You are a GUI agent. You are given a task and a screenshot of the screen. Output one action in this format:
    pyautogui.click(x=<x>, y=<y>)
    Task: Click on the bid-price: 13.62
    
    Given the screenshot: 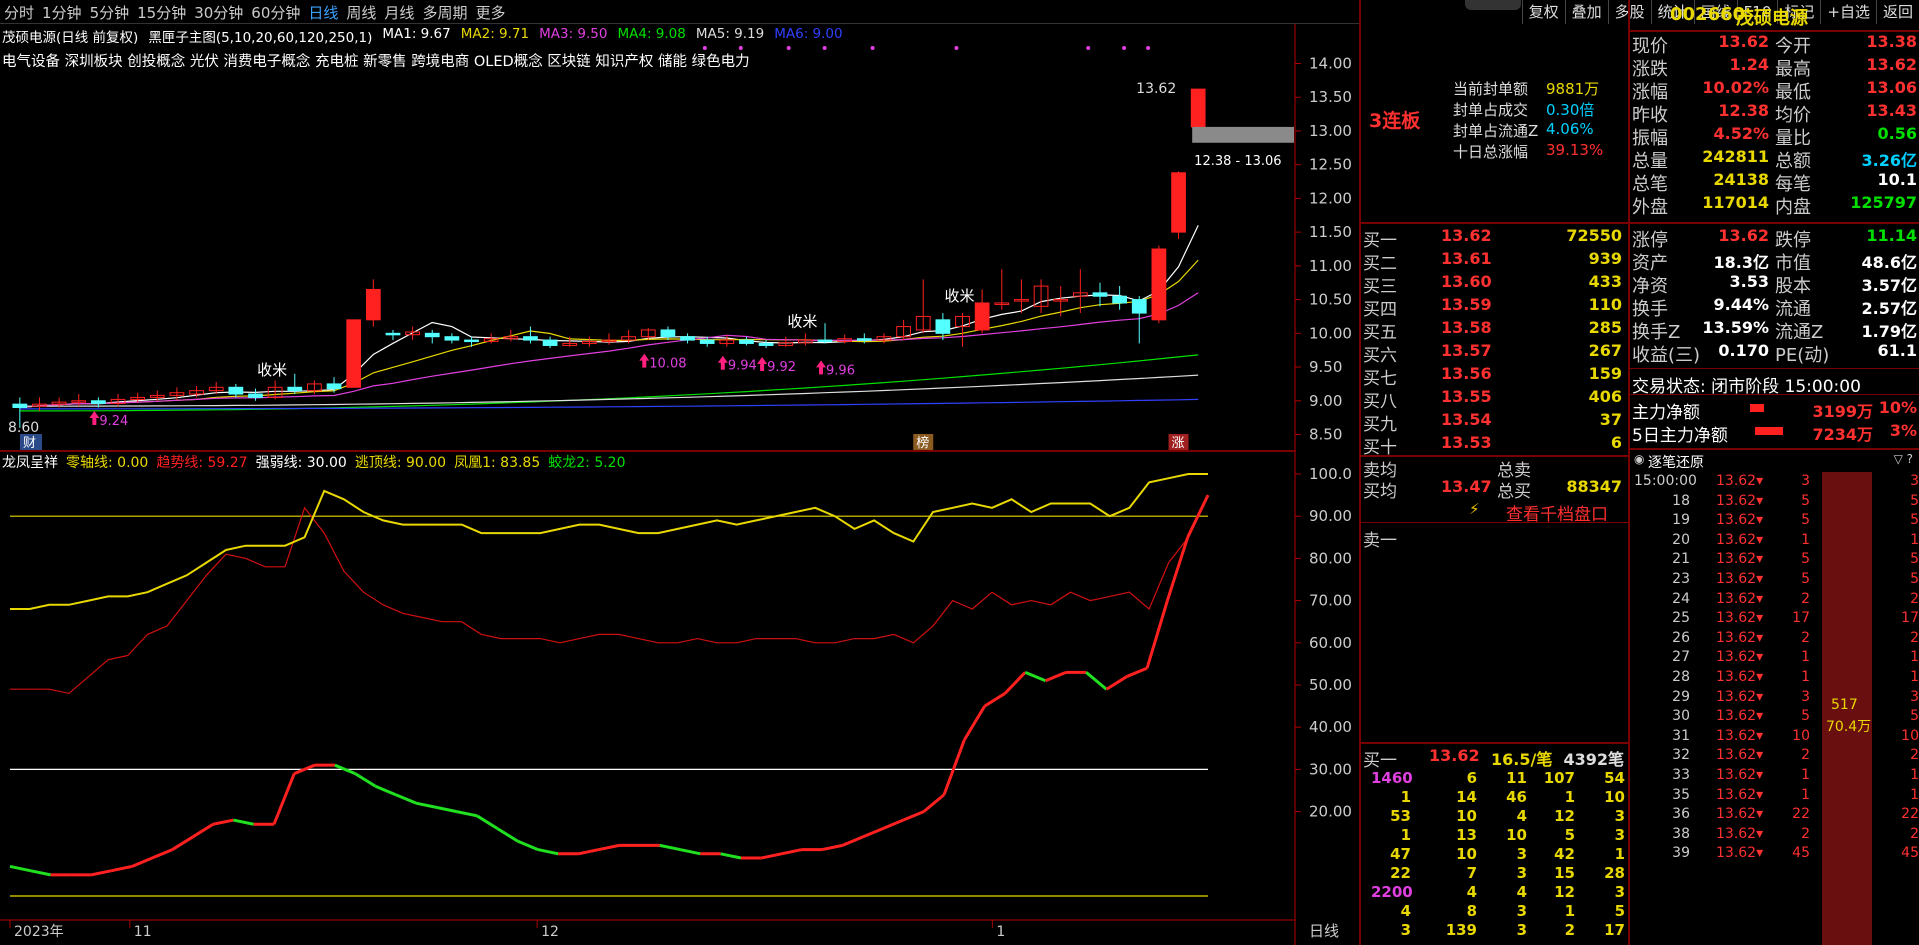 What is the action you would take?
    pyautogui.click(x=1466, y=235)
    